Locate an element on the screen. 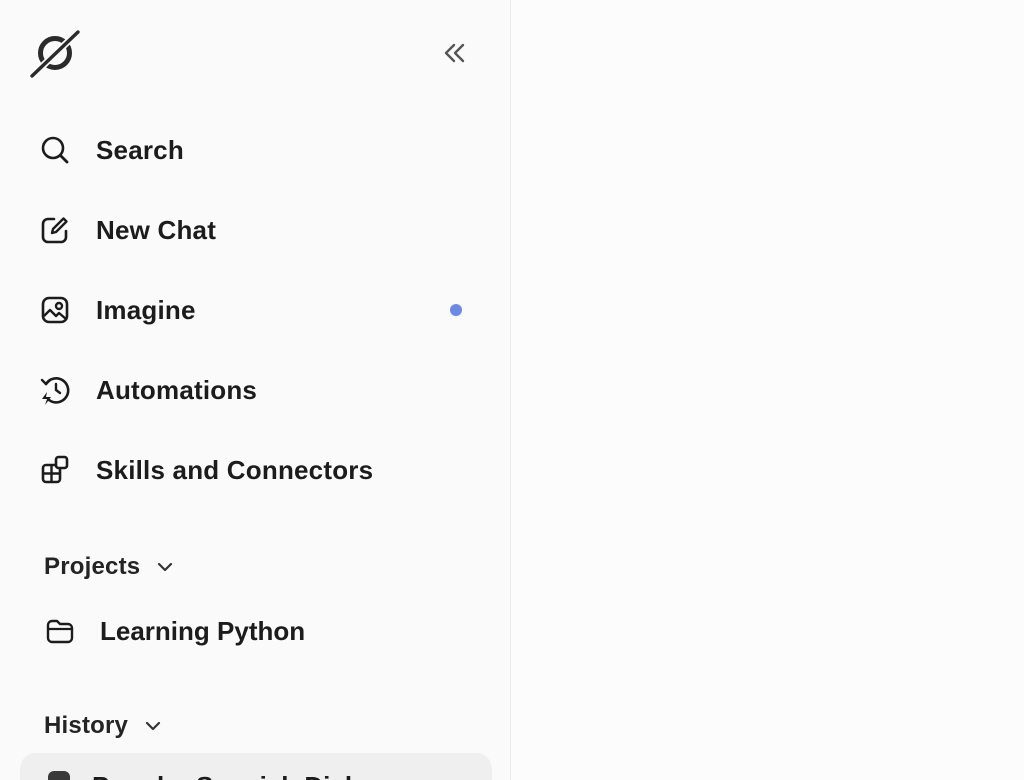 The width and height of the screenshot is (1024, 780). section-title: History is located at coordinates (86, 725).